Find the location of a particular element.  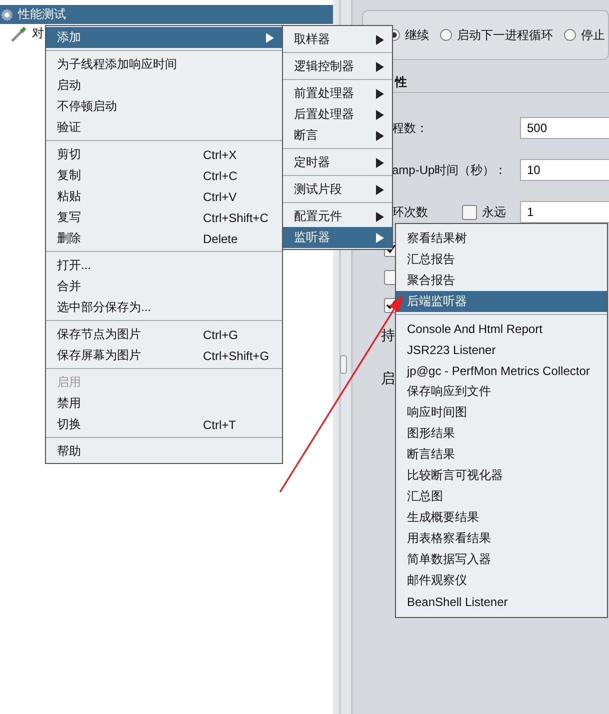

field-label: 启 is located at coordinates (388, 379).